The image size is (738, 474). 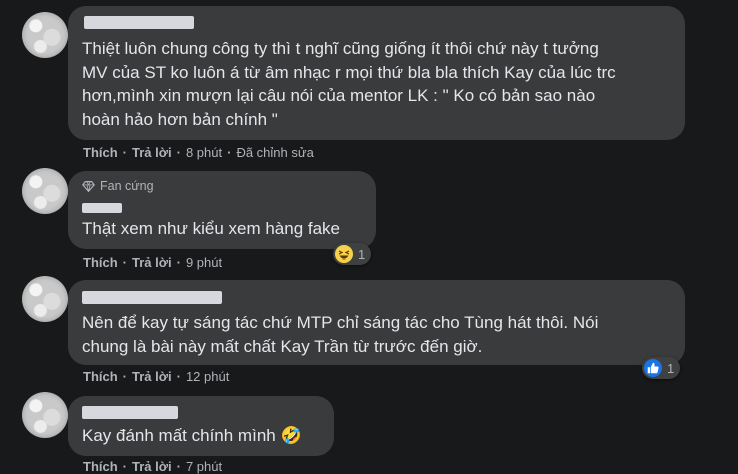 What do you see at coordinates (204, 262) in the screenshot?
I see `timestamp: 9 phút` at bounding box center [204, 262].